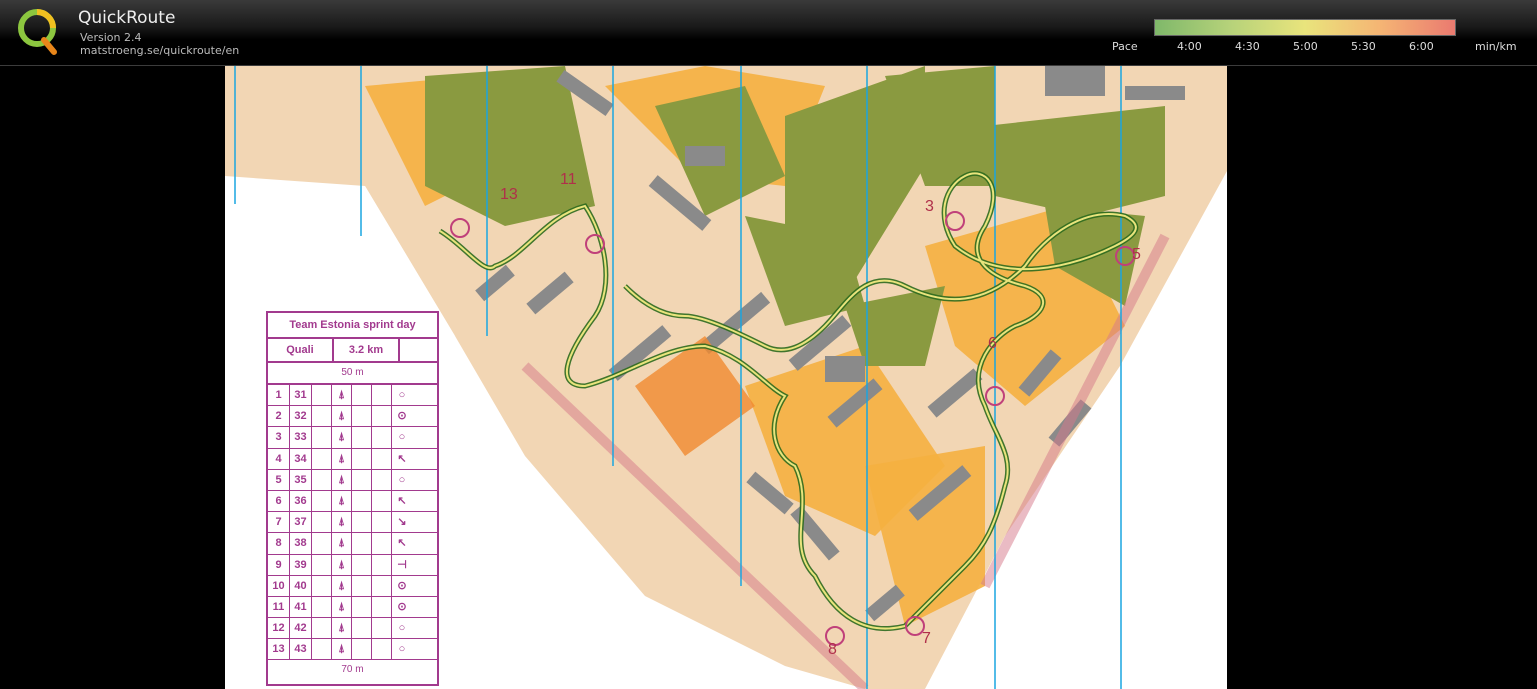 This screenshot has width=1537, height=689. I want to click on legend-course-info: Quali 3.2 km, so click(352, 351).